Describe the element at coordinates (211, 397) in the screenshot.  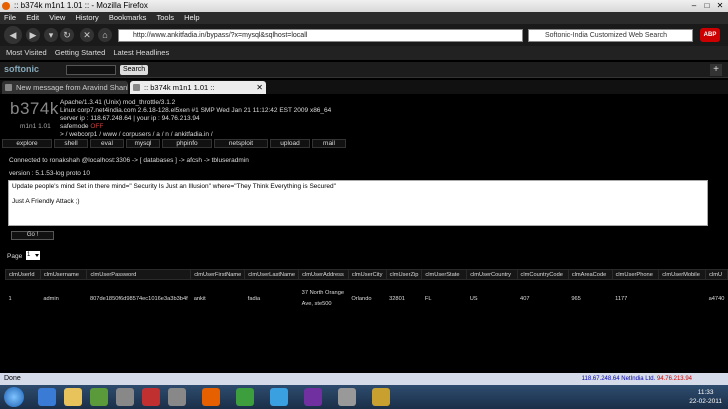
I see `firefox-taskbar-icon` at that location.